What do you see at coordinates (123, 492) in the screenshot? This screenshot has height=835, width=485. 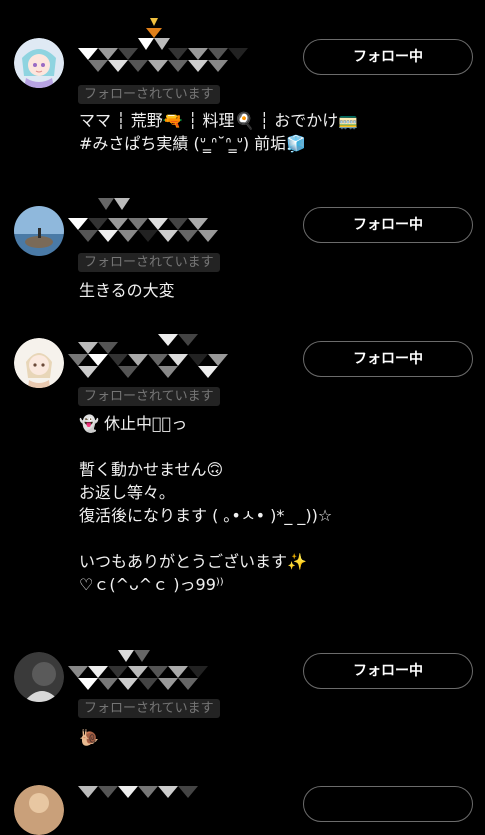 I see `bio-line: お返し等々｡` at bounding box center [123, 492].